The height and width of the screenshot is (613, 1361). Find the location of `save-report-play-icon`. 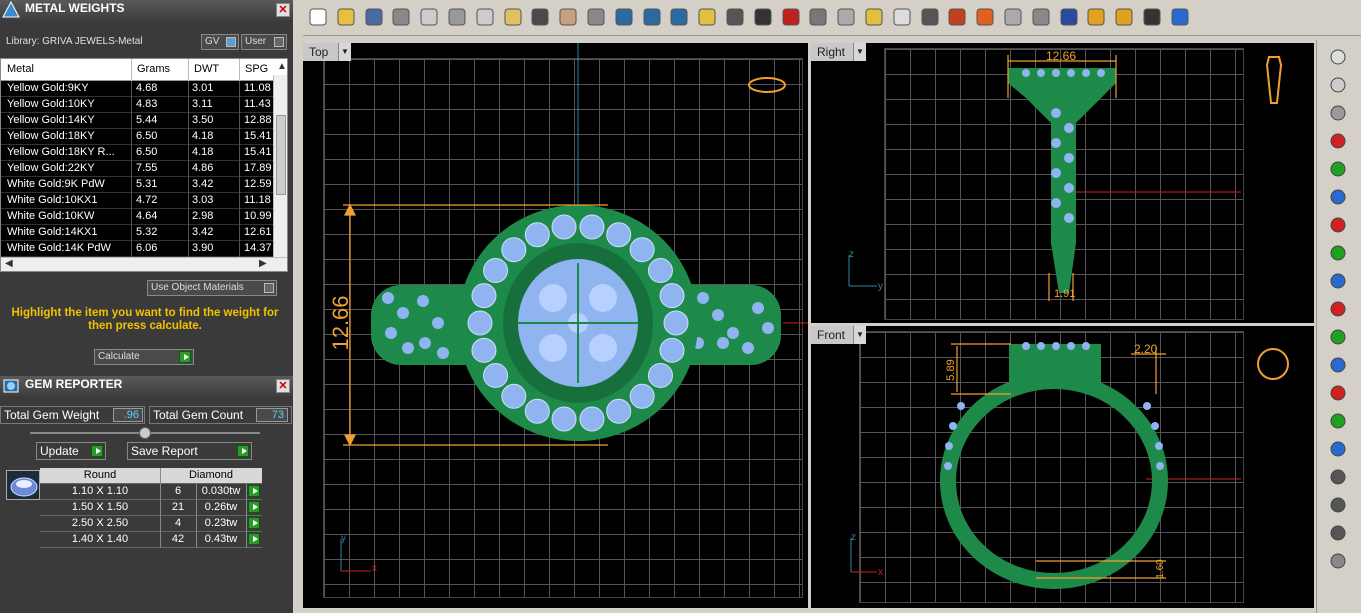

save-report-play-icon is located at coordinates (243, 451).